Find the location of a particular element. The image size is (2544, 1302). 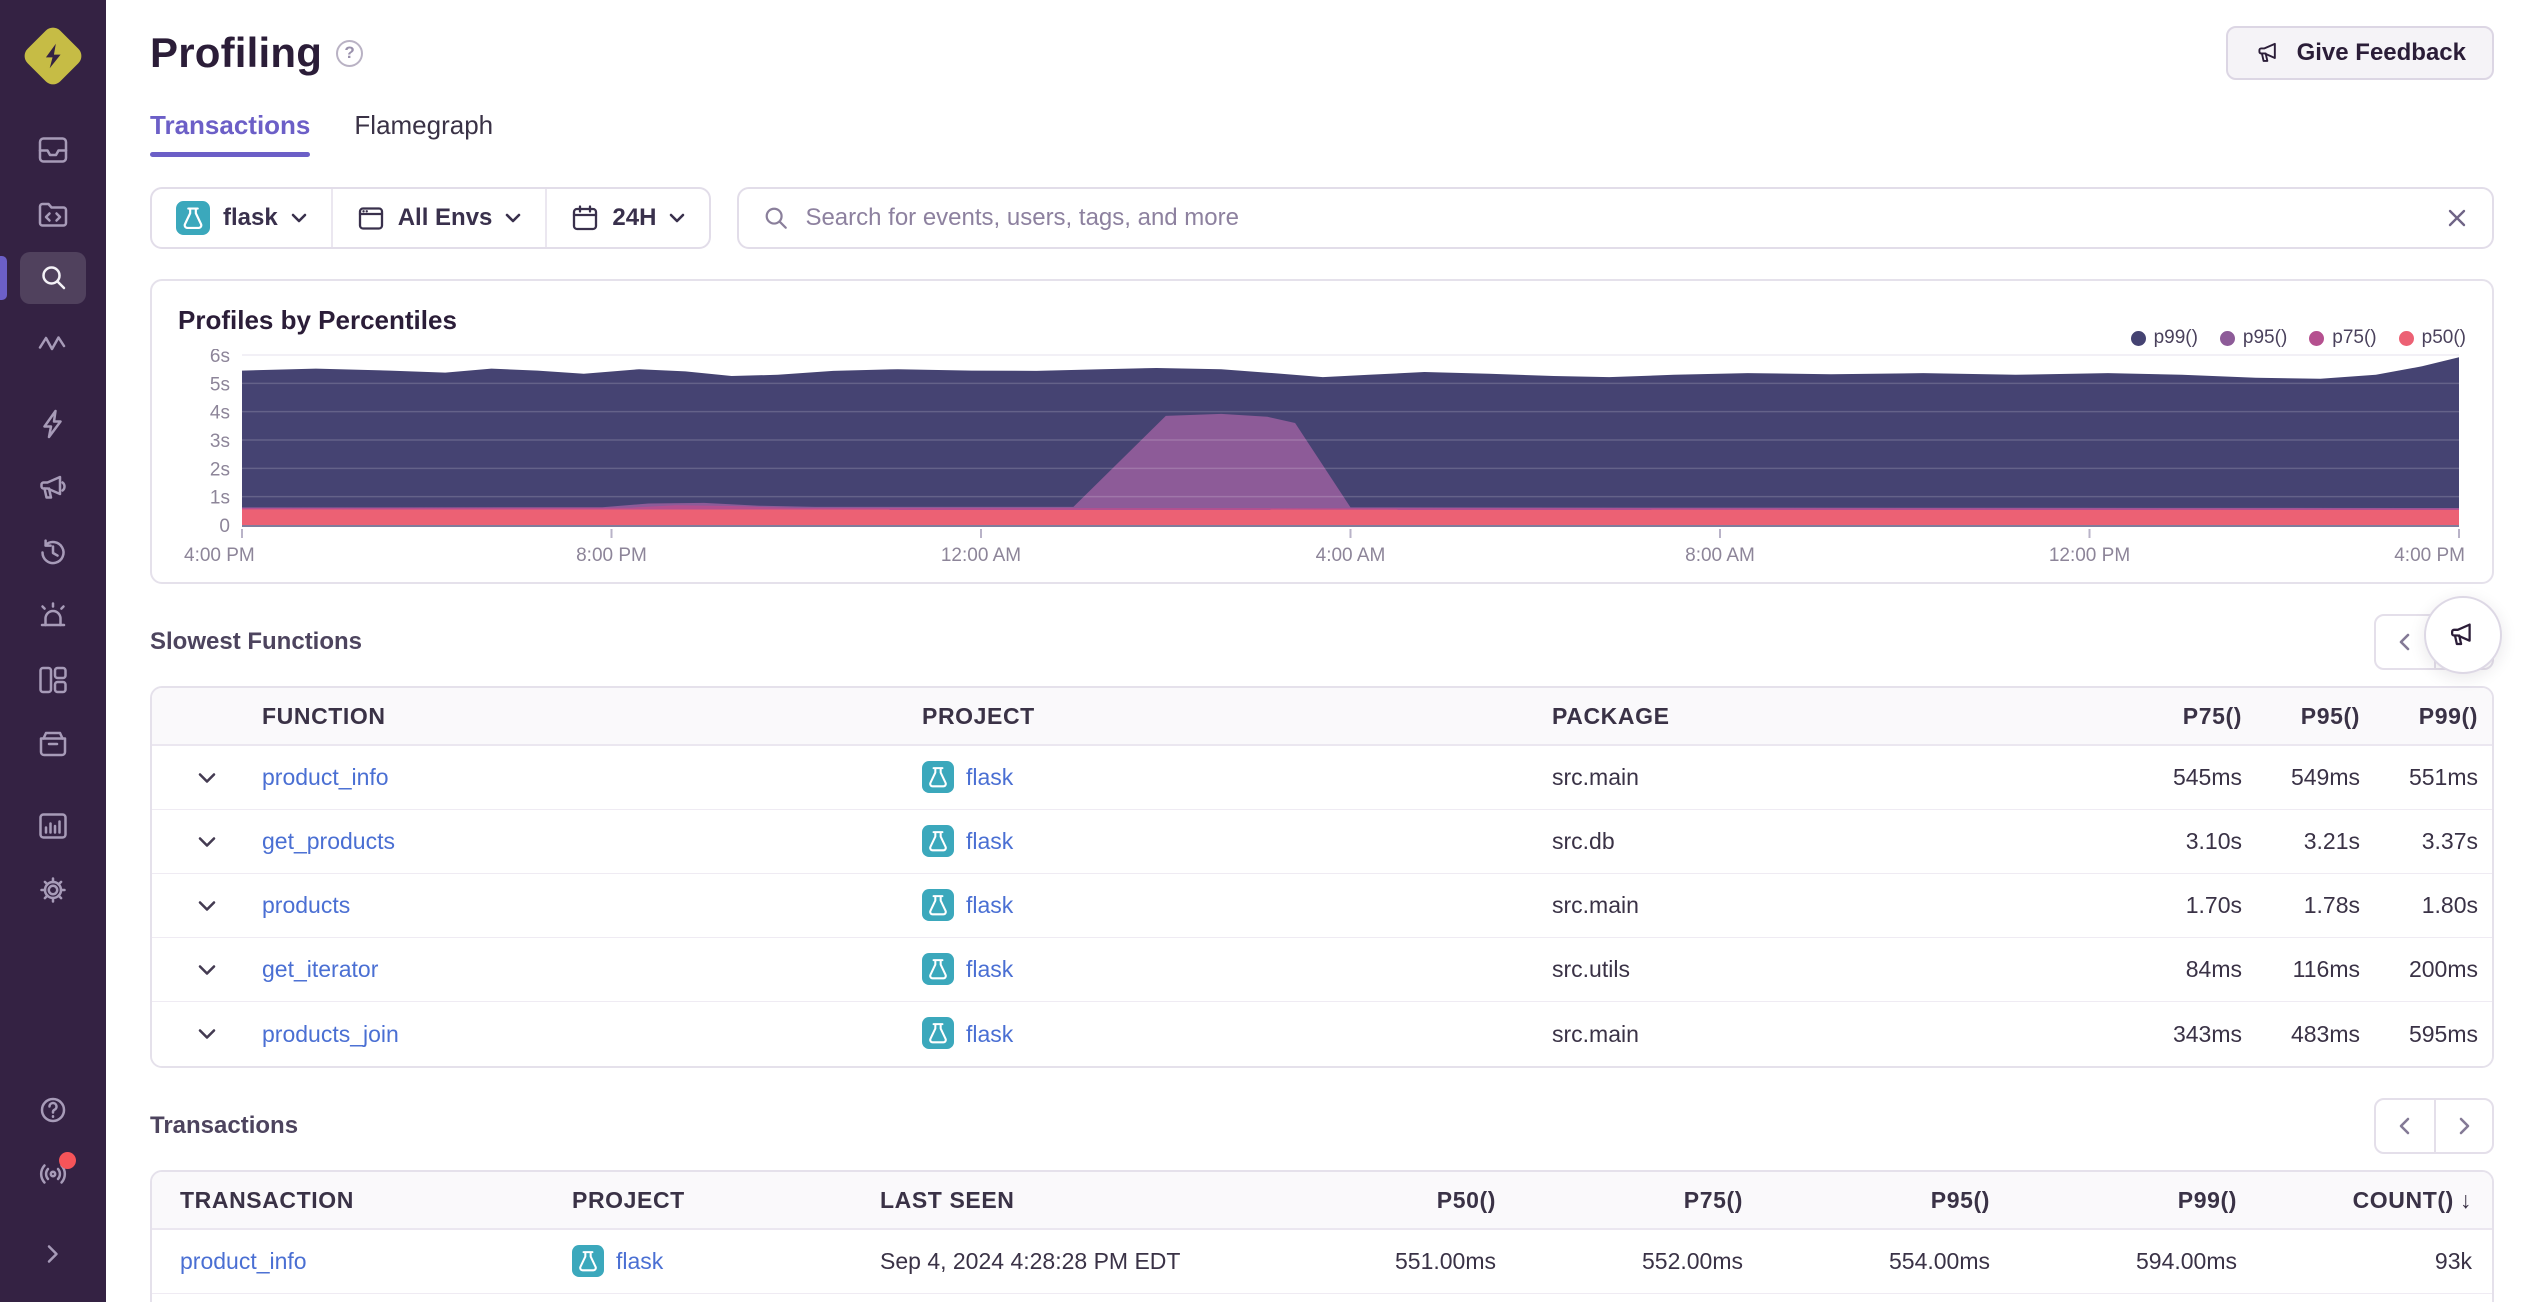

transaction-cell: product_info is located at coordinates (362, 1261).